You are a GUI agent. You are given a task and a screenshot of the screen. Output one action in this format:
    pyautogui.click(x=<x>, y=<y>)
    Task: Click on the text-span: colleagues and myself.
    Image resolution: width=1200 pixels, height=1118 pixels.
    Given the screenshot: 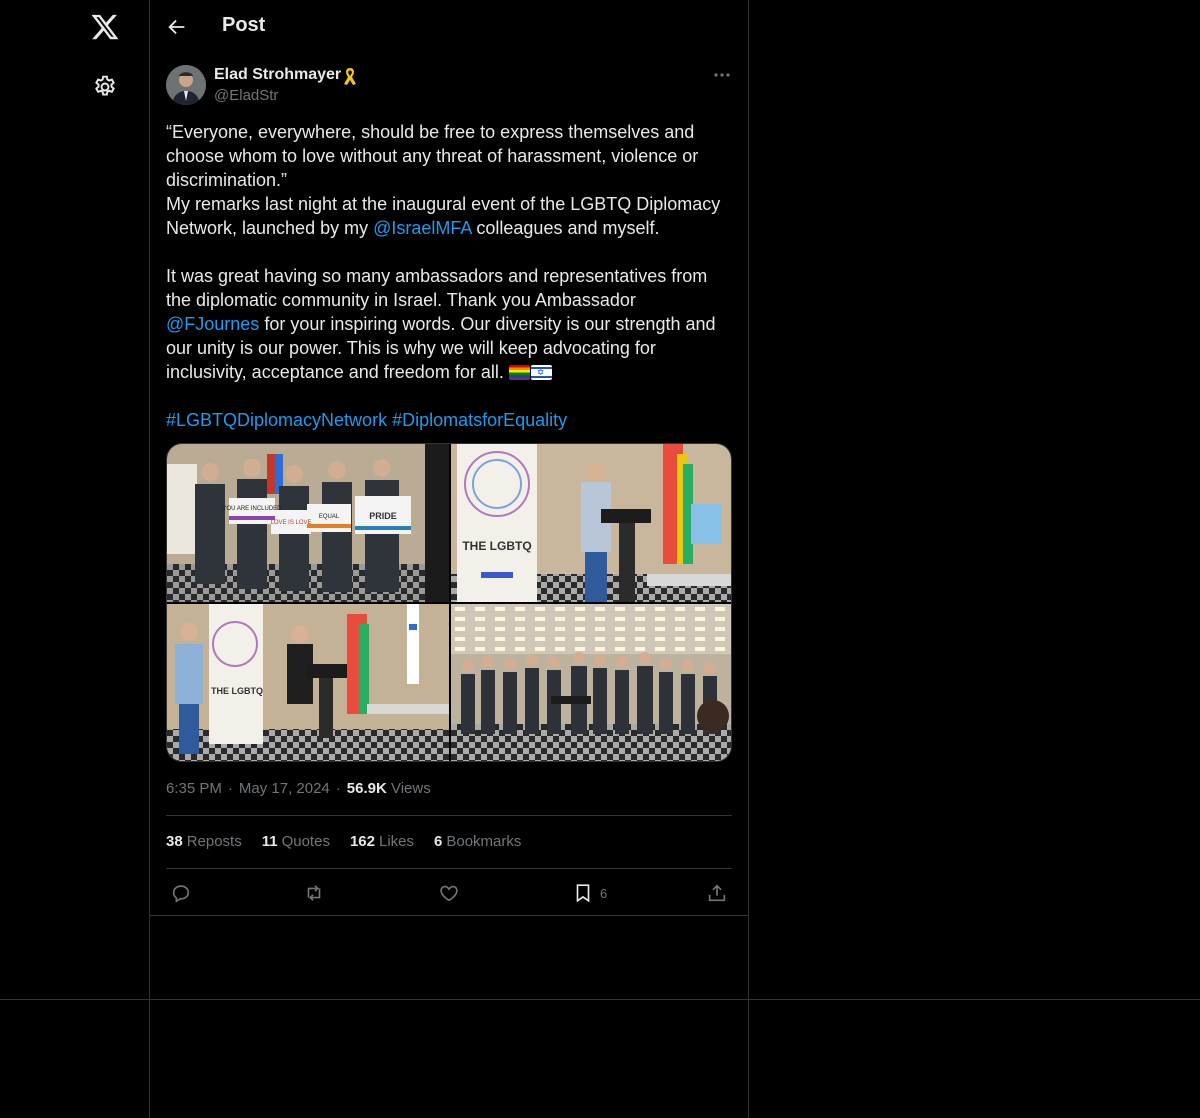 What is the action you would take?
    pyautogui.click(x=565, y=228)
    